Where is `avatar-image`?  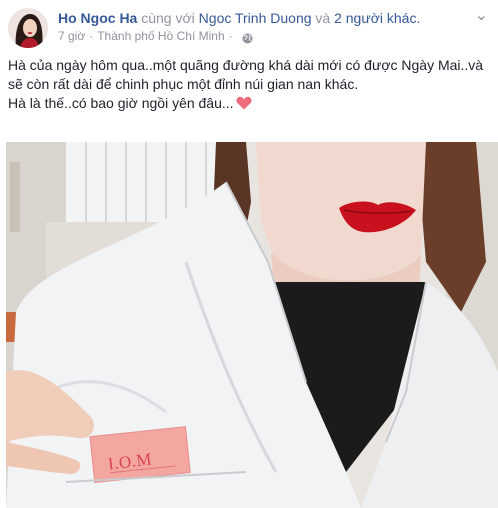
avatar-image is located at coordinates (28, 28).